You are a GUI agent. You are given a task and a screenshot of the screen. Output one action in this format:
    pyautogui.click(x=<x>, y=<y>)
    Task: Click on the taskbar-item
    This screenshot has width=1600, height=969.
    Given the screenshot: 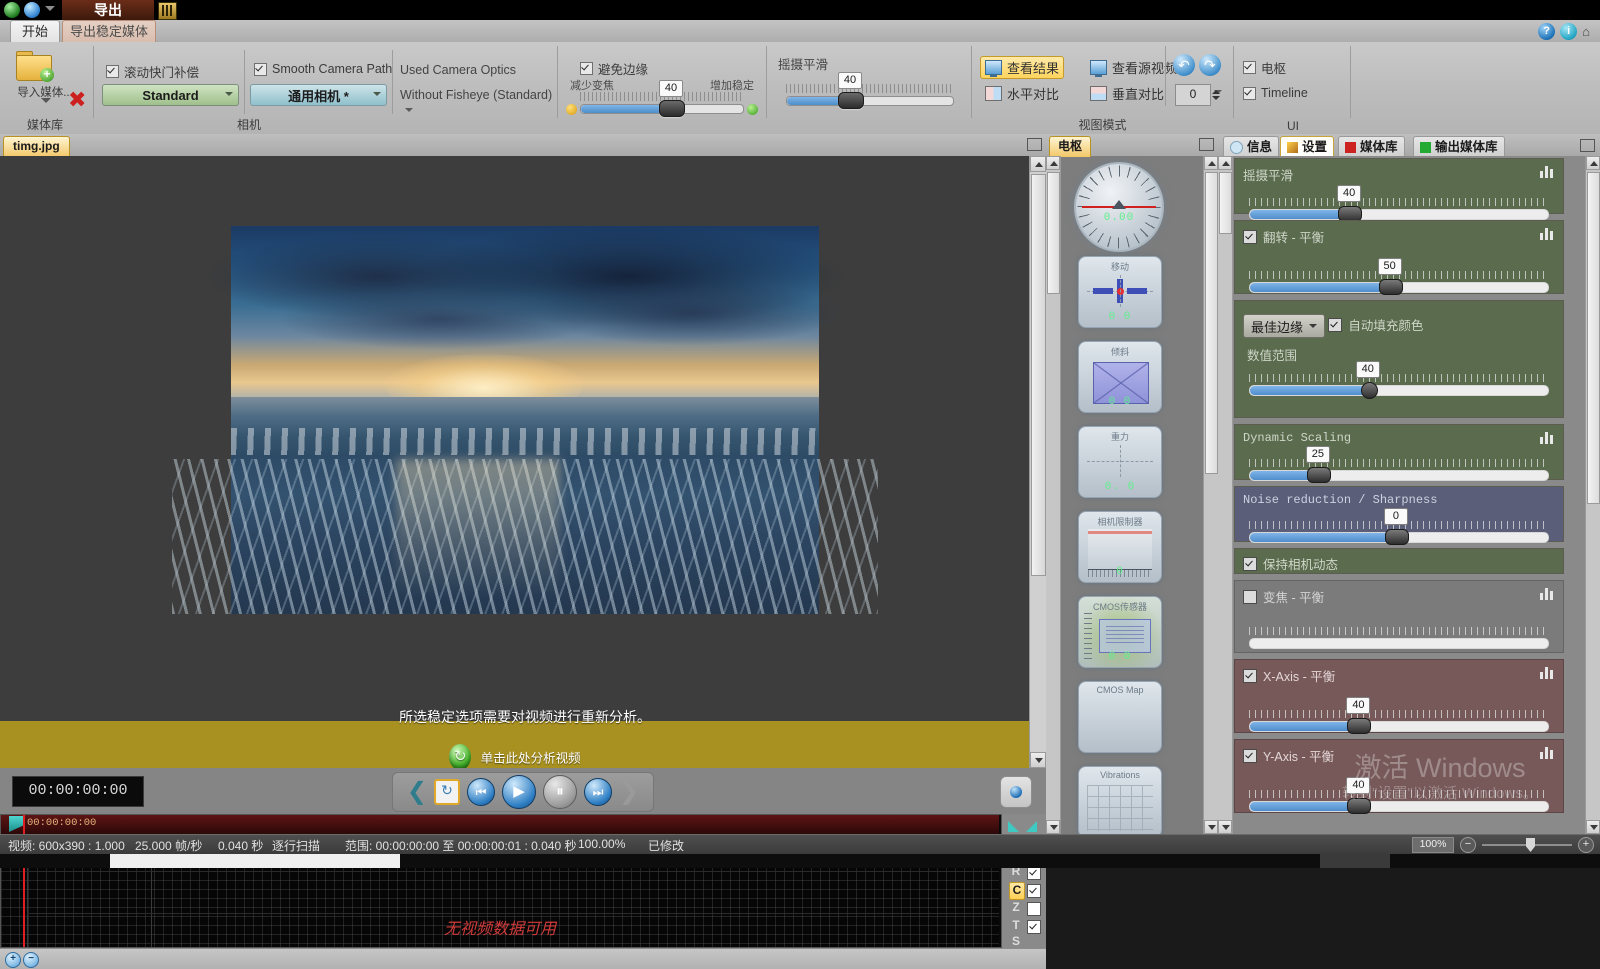 What is the action you would take?
    pyautogui.click(x=255, y=861)
    